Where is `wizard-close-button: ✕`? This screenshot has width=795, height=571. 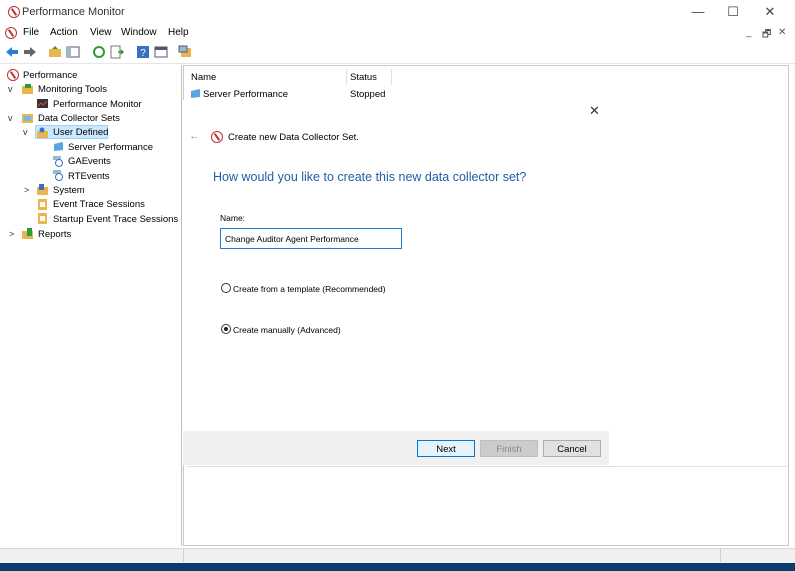 wizard-close-button: ✕ is located at coordinates (594, 111).